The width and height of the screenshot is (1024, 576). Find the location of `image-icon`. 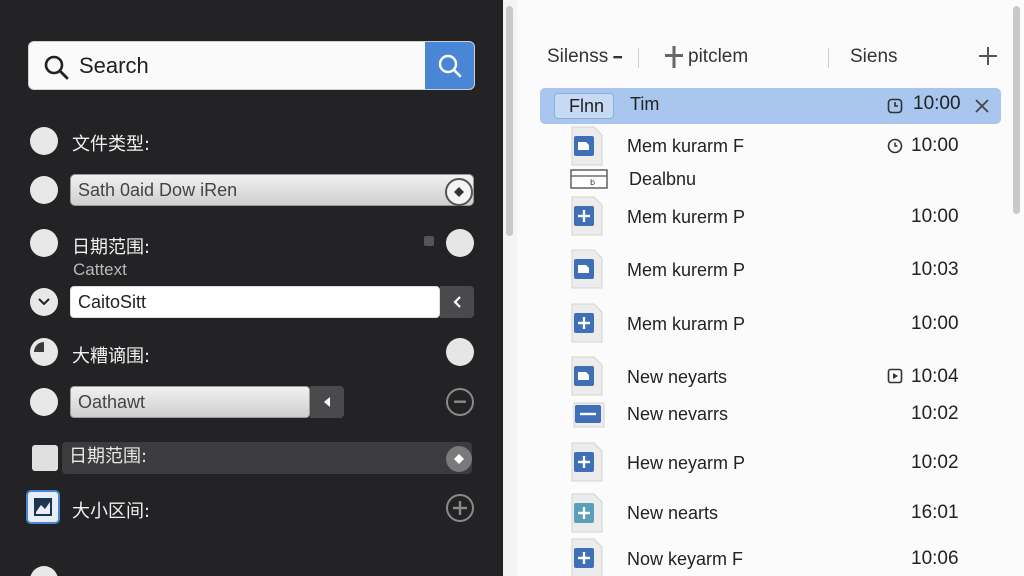

image-icon is located at coordinates (43, 507).